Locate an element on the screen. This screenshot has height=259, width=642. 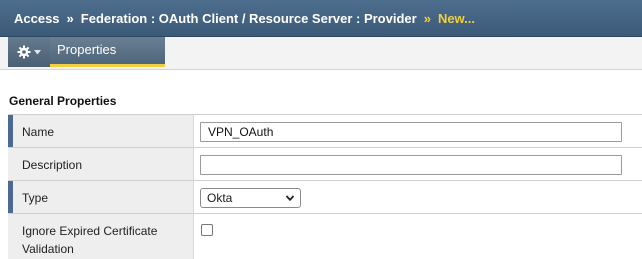
ignore-expired-label: Ignore Expired Certificate Validation is located at coordinates (101, 236).